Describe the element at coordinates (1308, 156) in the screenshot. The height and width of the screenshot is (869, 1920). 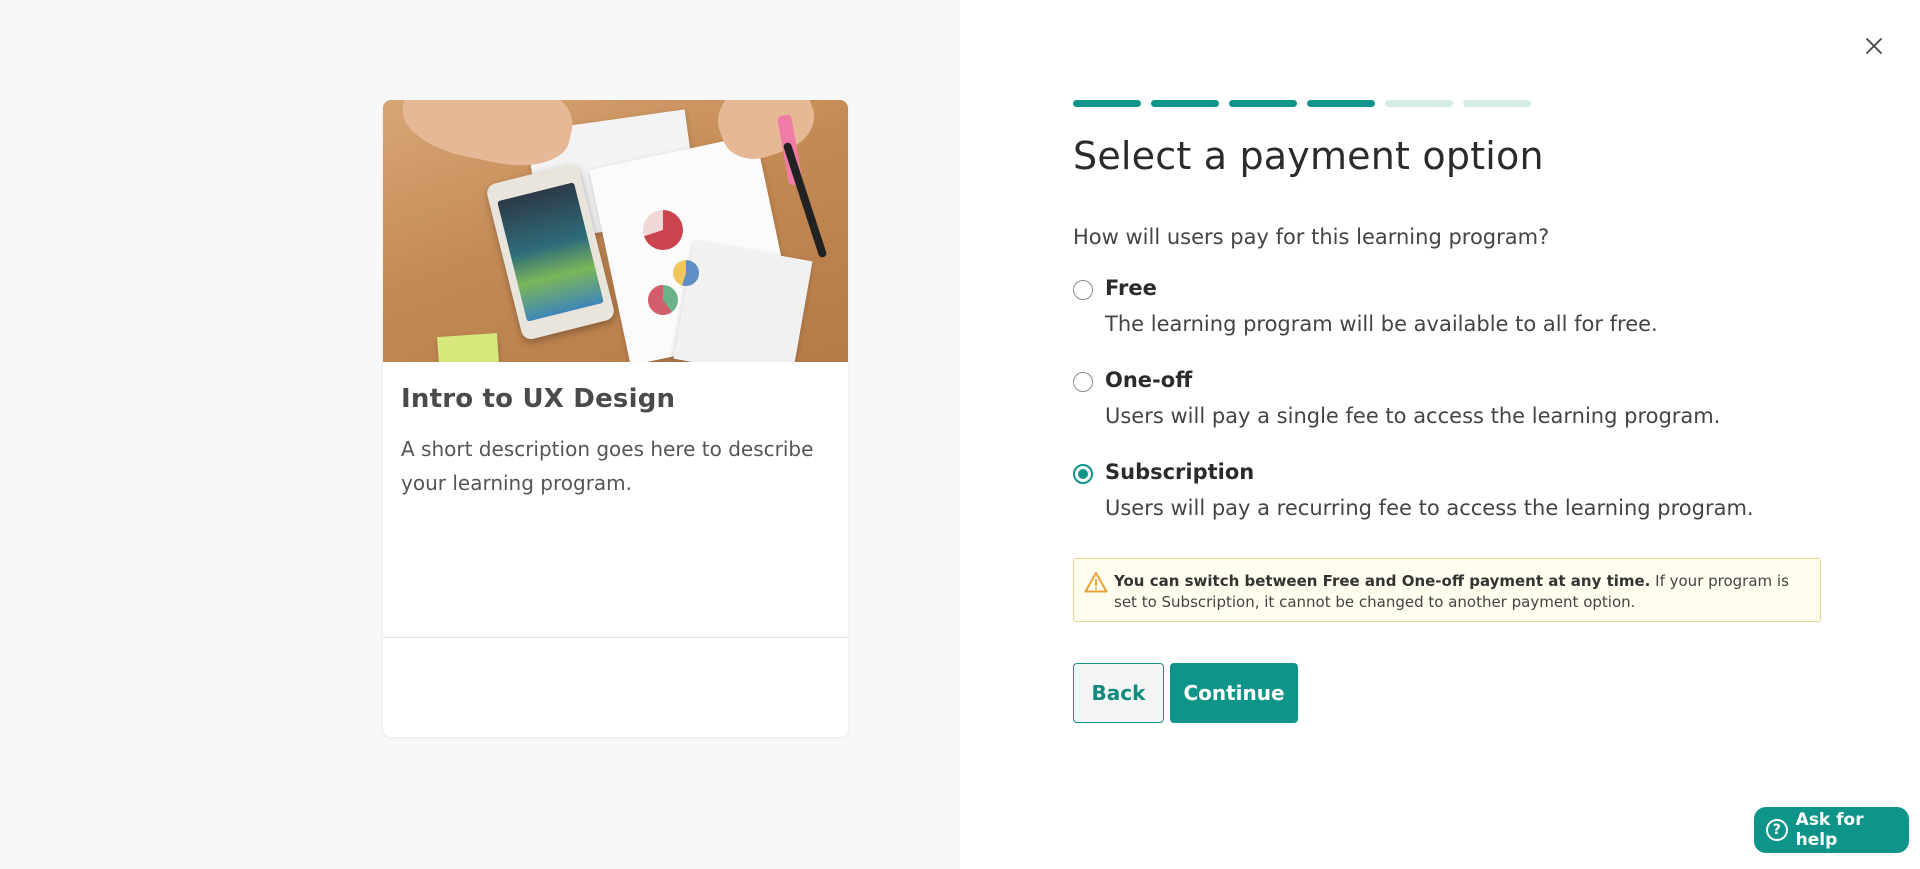
I see `page-title: Select a payment option` at that location.